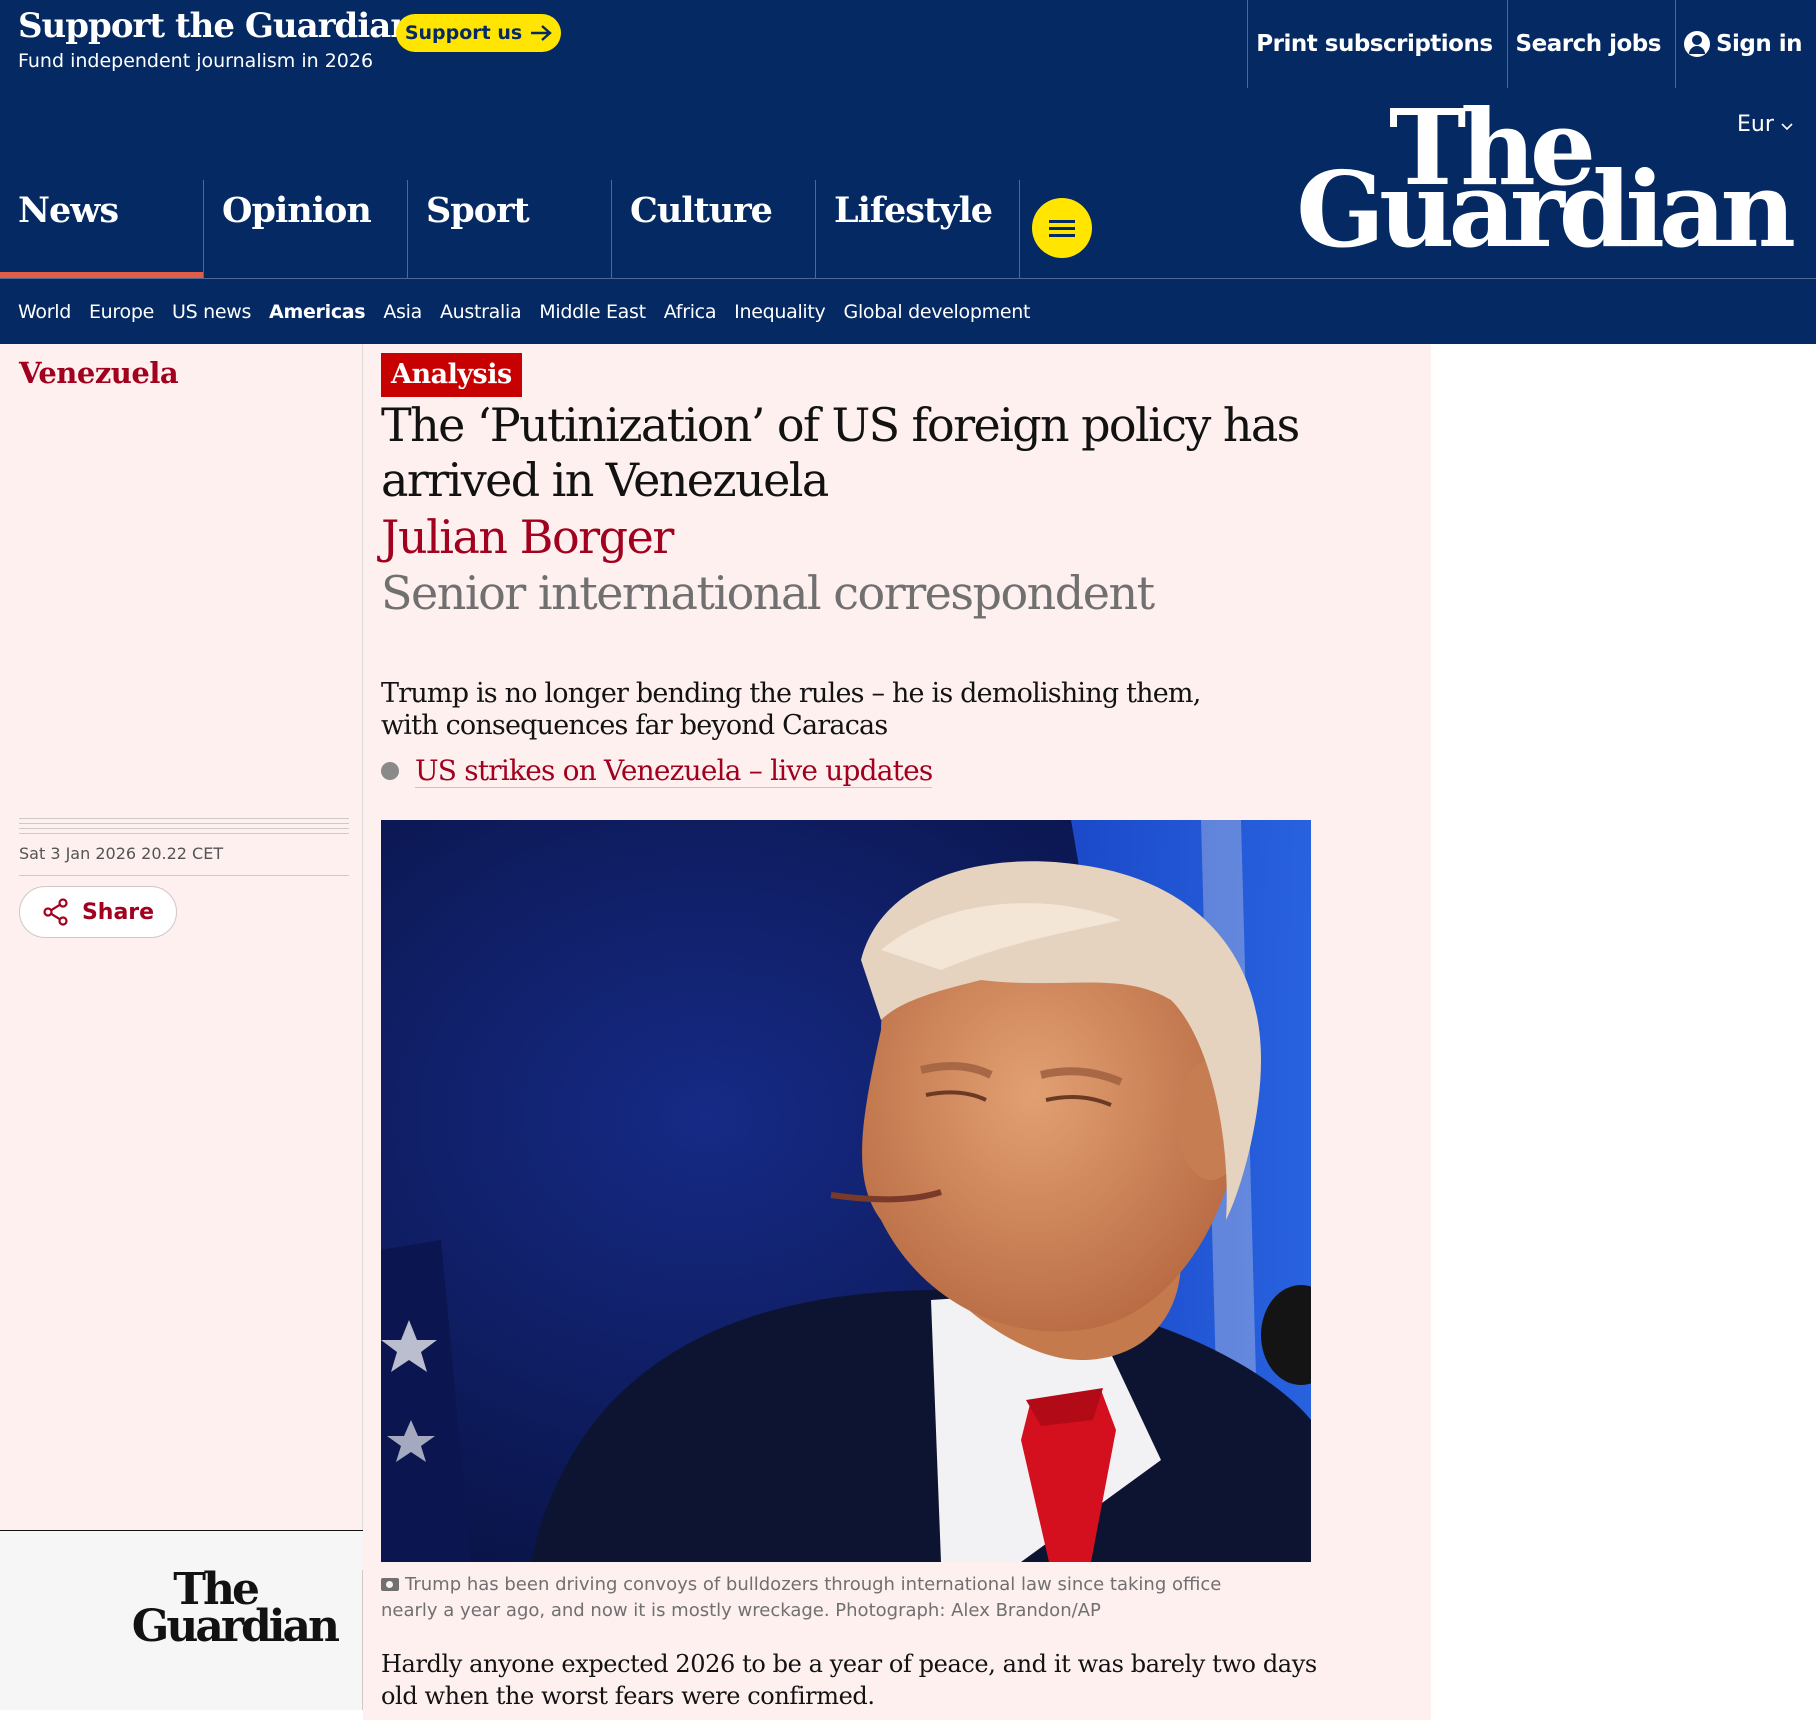 Image resolution: width=1816 pixels, height=1720 pixels. I want to click on subnav-us-news: US news, so click(211, 312).